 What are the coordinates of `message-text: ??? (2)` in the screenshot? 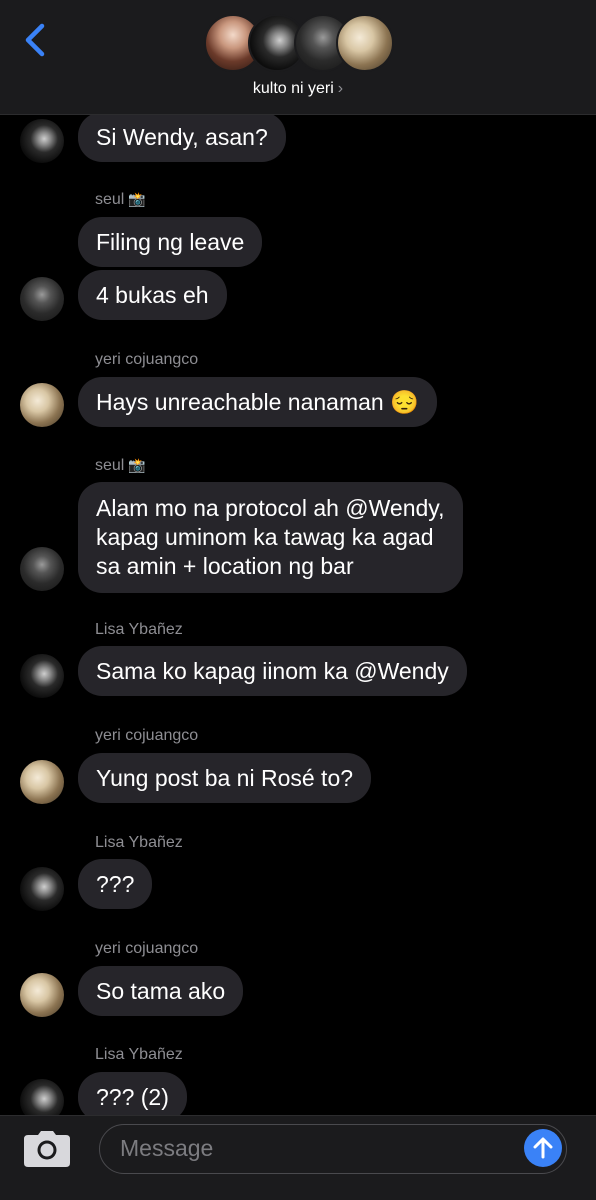 It's located at (132, 1096).